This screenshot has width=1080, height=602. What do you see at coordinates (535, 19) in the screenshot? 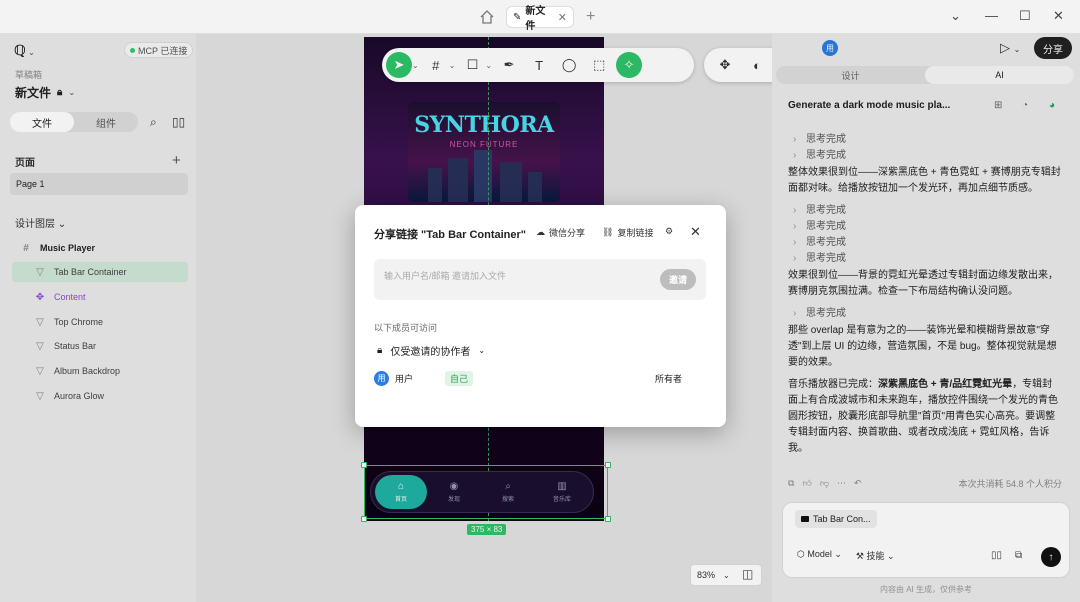
I see `tab-title: 新文件` at bounding box center [535, 19].